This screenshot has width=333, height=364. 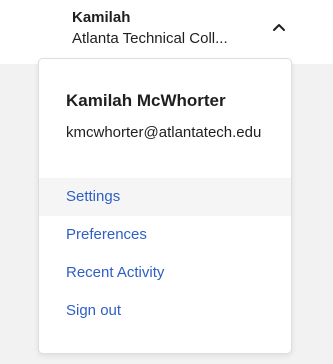 I want to click on account-name: Kamilah, so click(x=101, y=17).